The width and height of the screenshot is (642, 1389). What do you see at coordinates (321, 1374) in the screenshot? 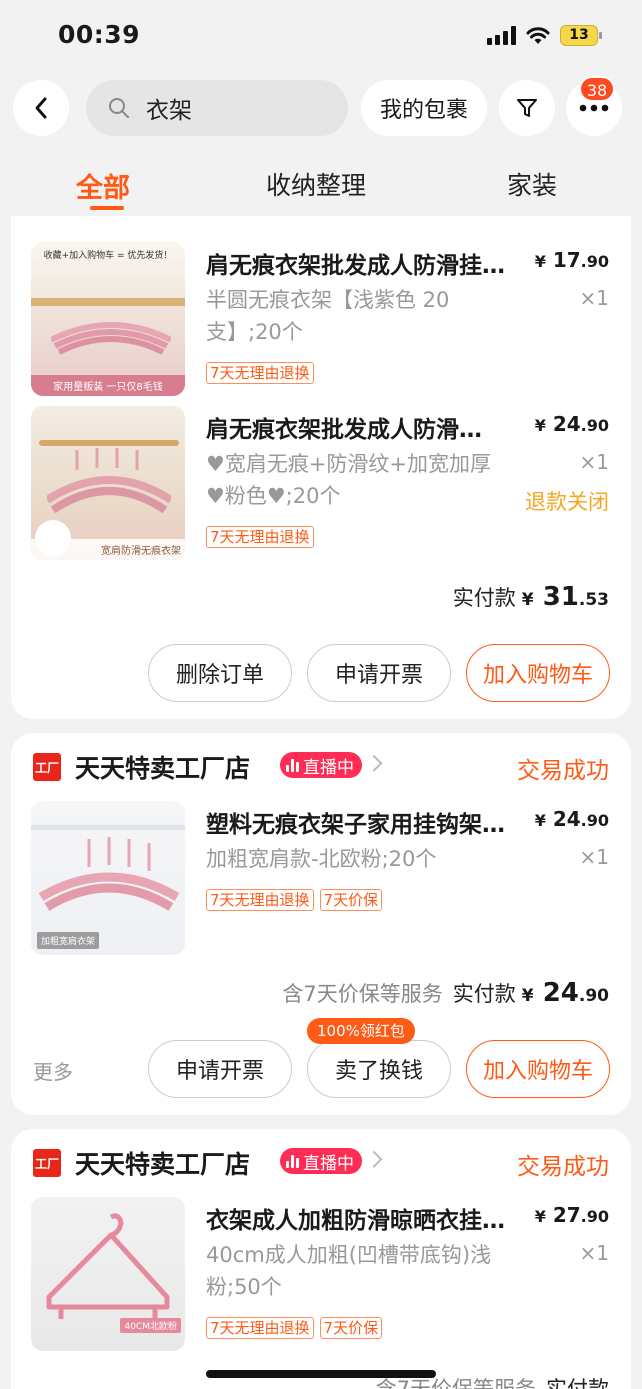
I see `home-indicator` at bounding box center [321, 1374].